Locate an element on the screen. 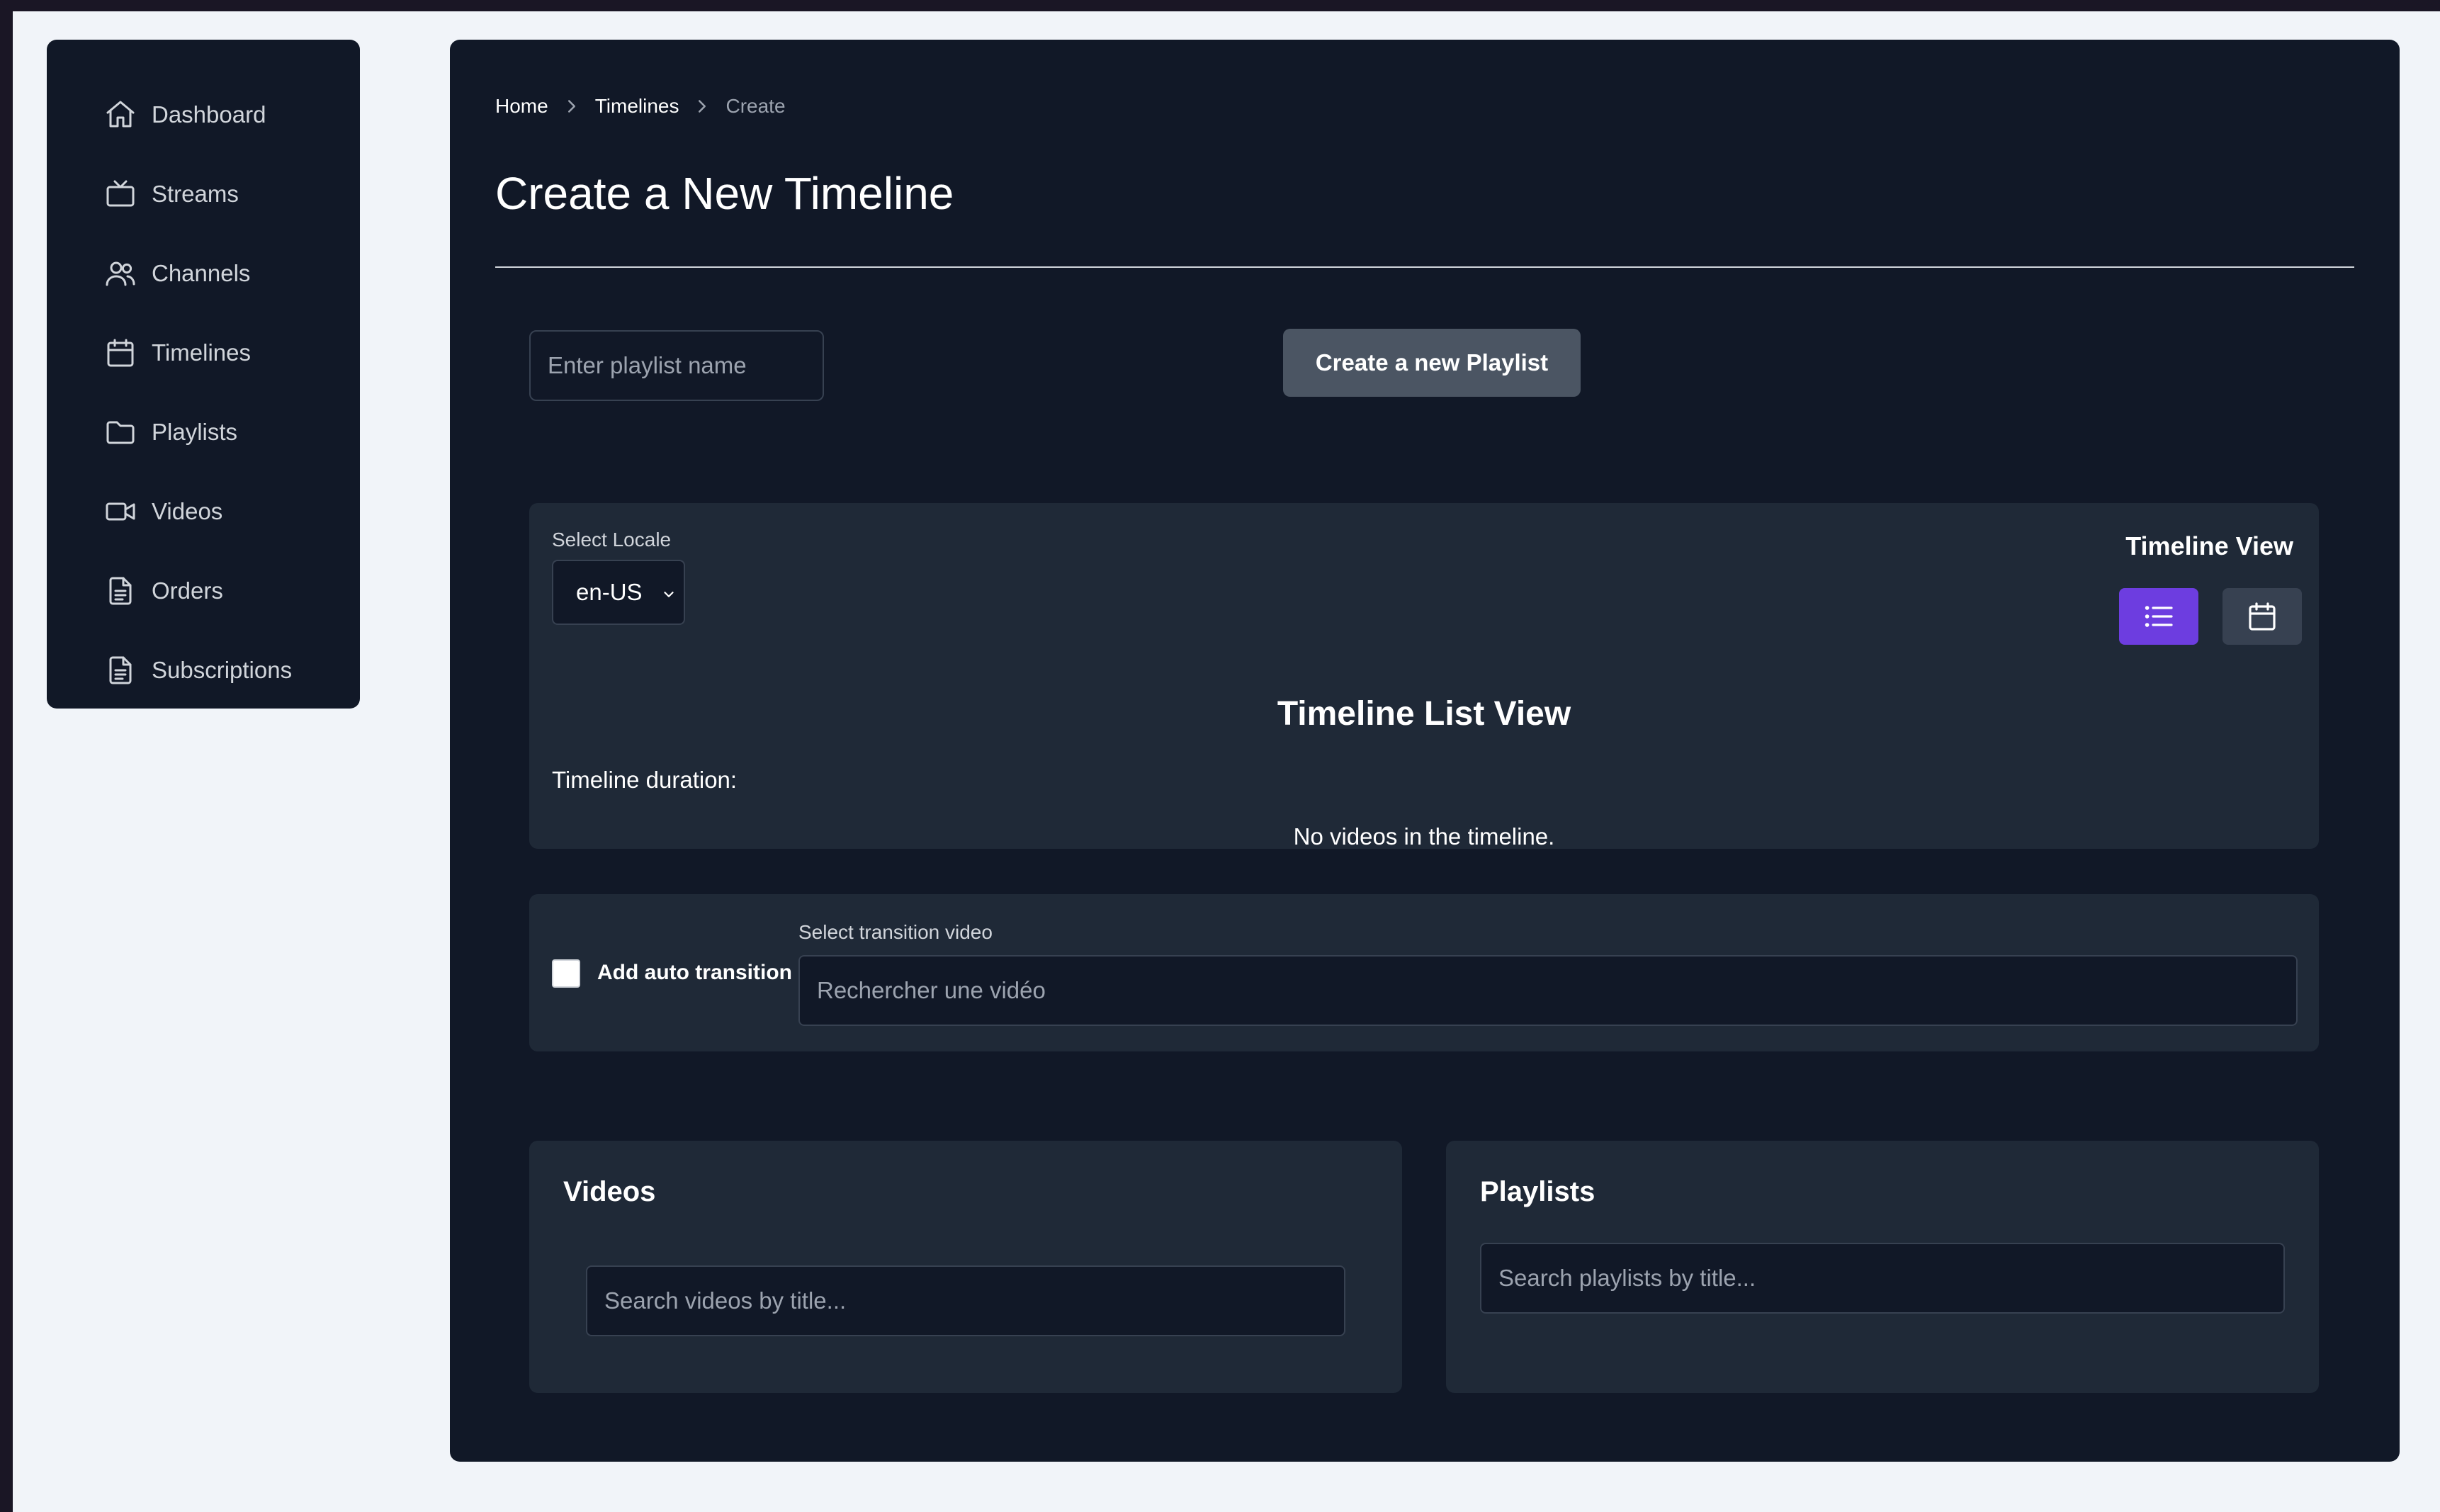 The height and width of the screenshot is (1512, 2440). users-icon is located at coordinates (120, 273).